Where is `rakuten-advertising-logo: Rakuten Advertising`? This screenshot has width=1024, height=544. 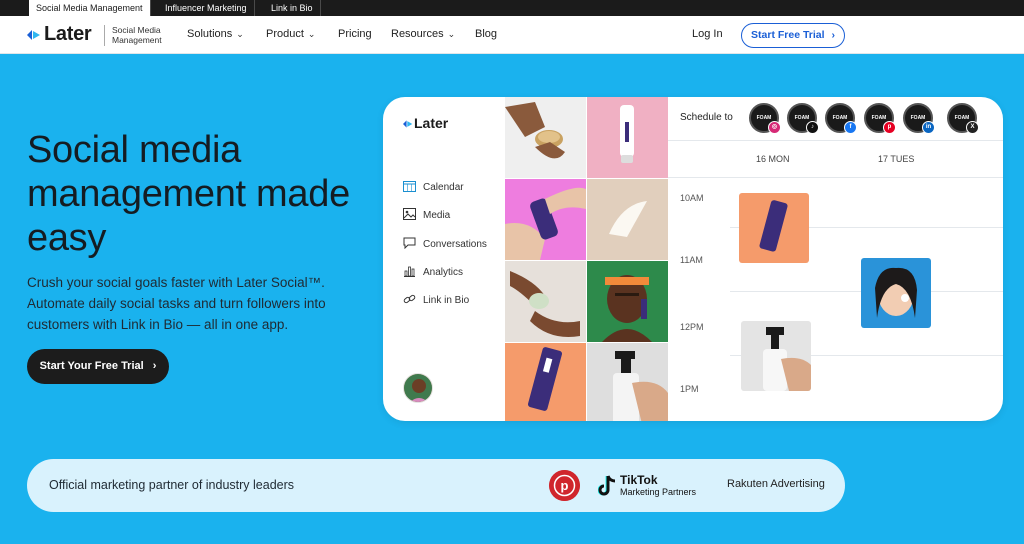 rakuten-advertising-logo: Rakuten Advertising is located at coordinates (776, 484).